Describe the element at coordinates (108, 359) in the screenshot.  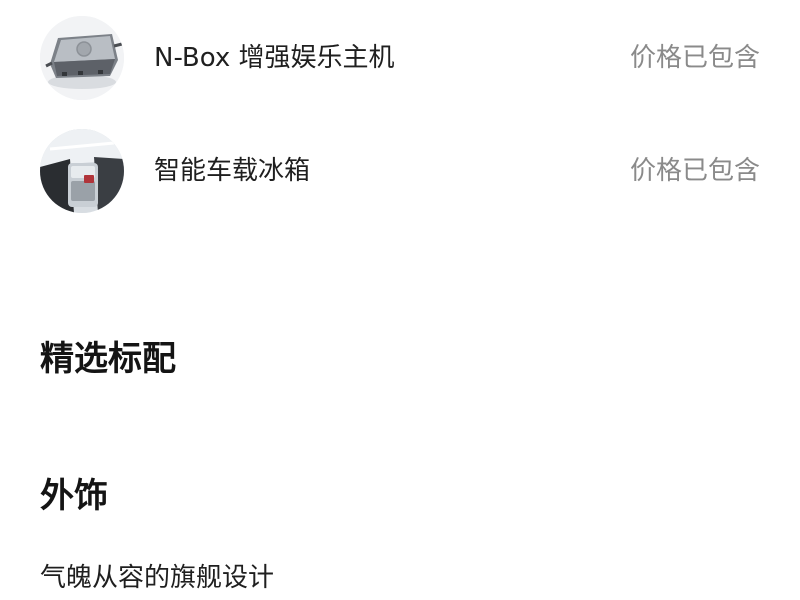
I see `section-title-standard-features: 精选标配` at that location.